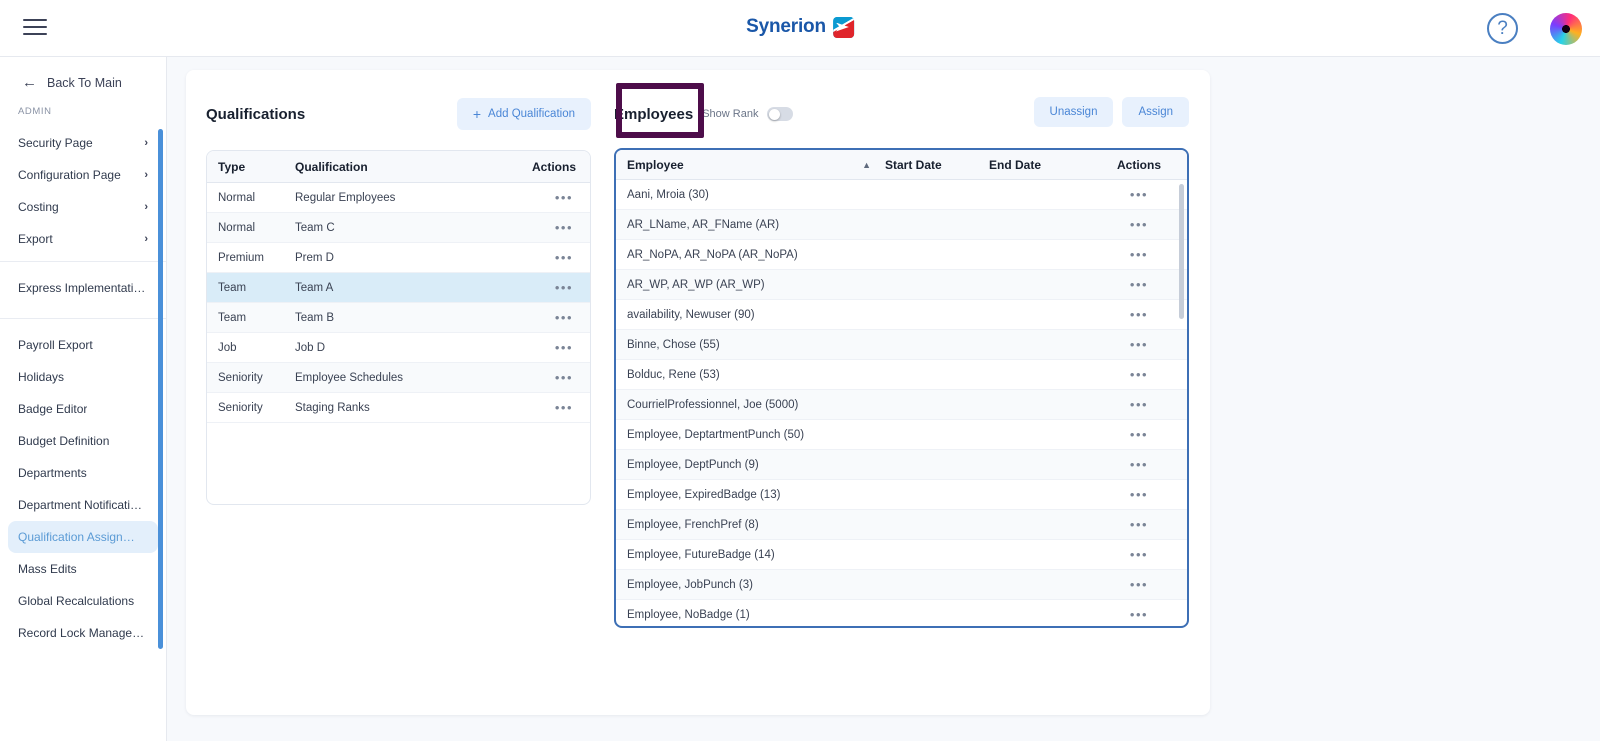 This screenshot has height=741, width=1600. I want to click on column-header-start-date: Start Date, so click(937, 165).